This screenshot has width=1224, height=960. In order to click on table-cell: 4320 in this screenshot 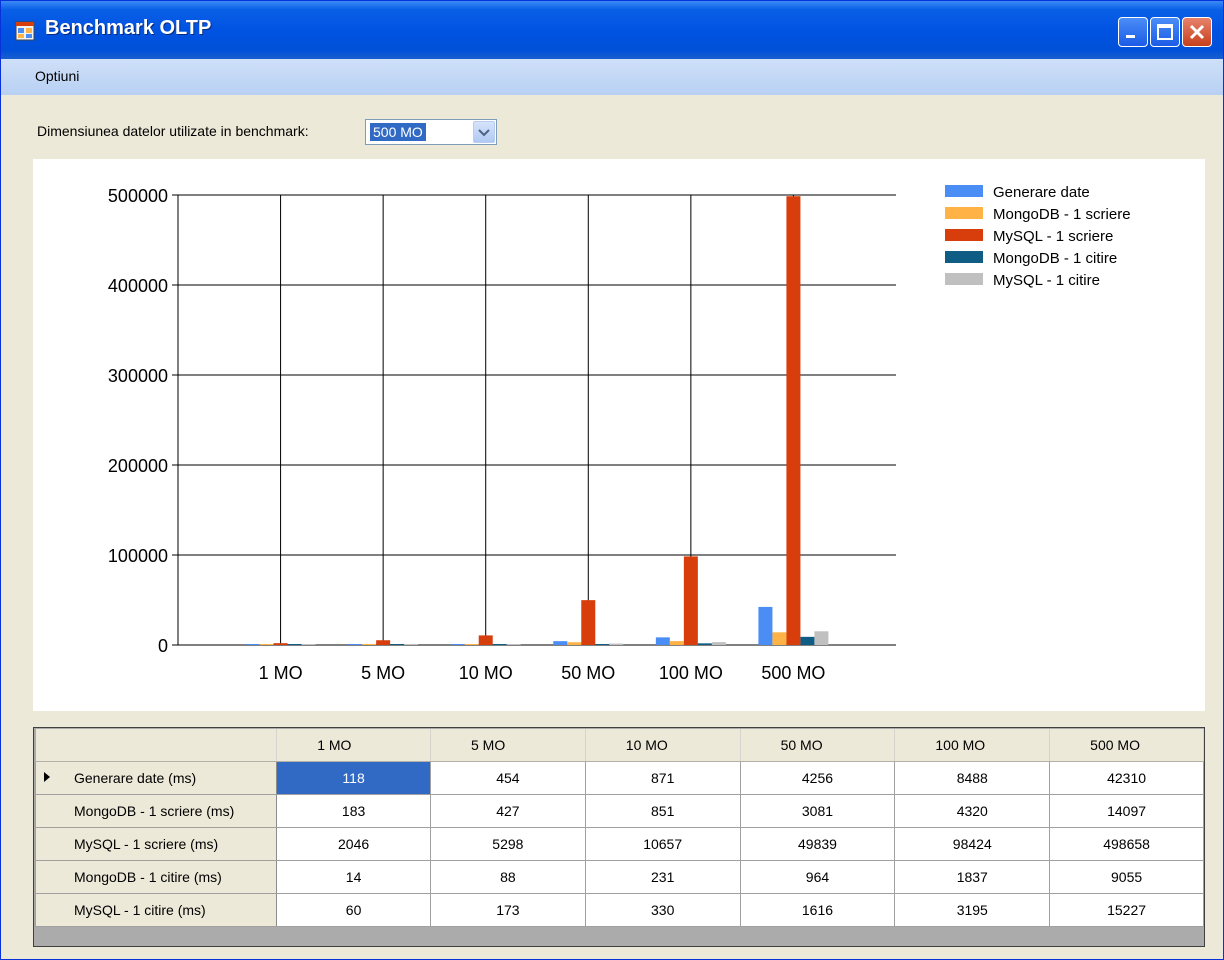, I will do `click(972, 811)`.